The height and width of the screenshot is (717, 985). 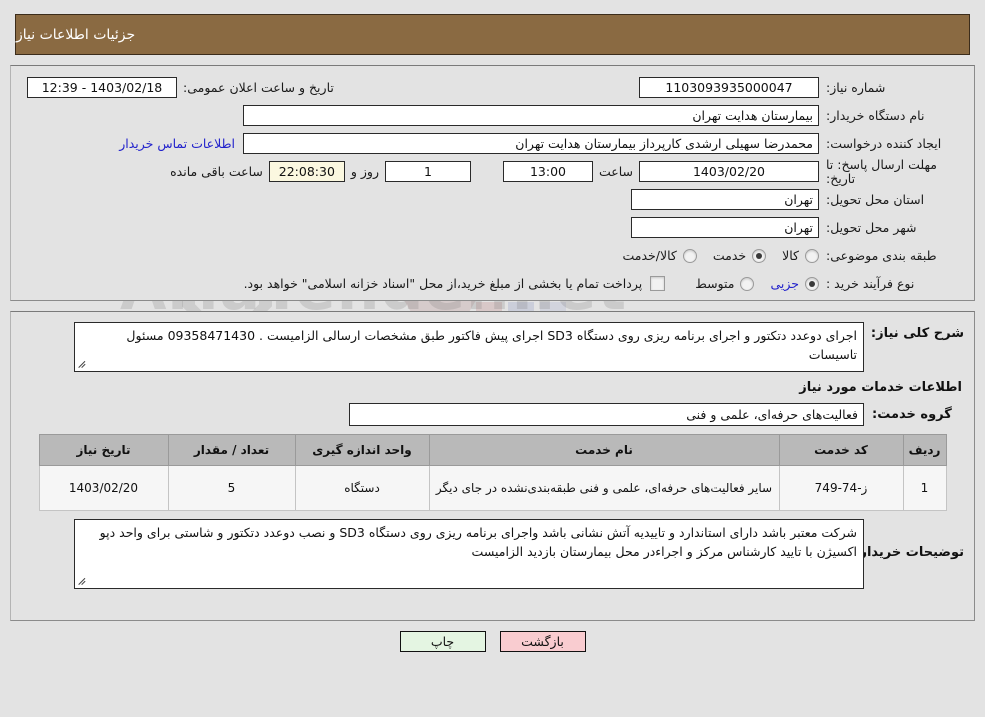 I want to click on requester-label: ایجاد کننده درخواست:, so click(x=884, y=143).